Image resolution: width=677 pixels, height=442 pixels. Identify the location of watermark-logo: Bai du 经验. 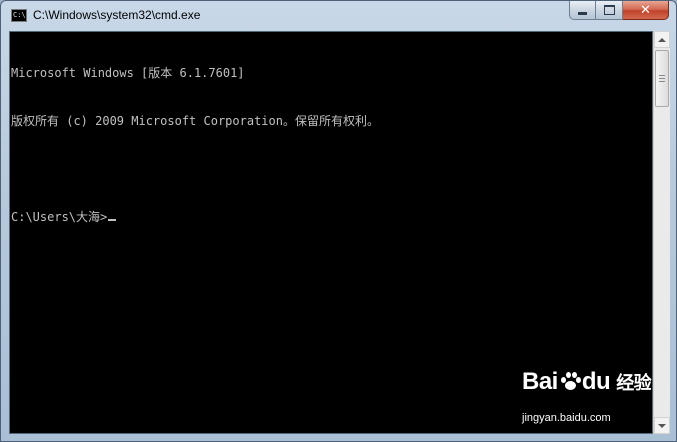
(587, 382).